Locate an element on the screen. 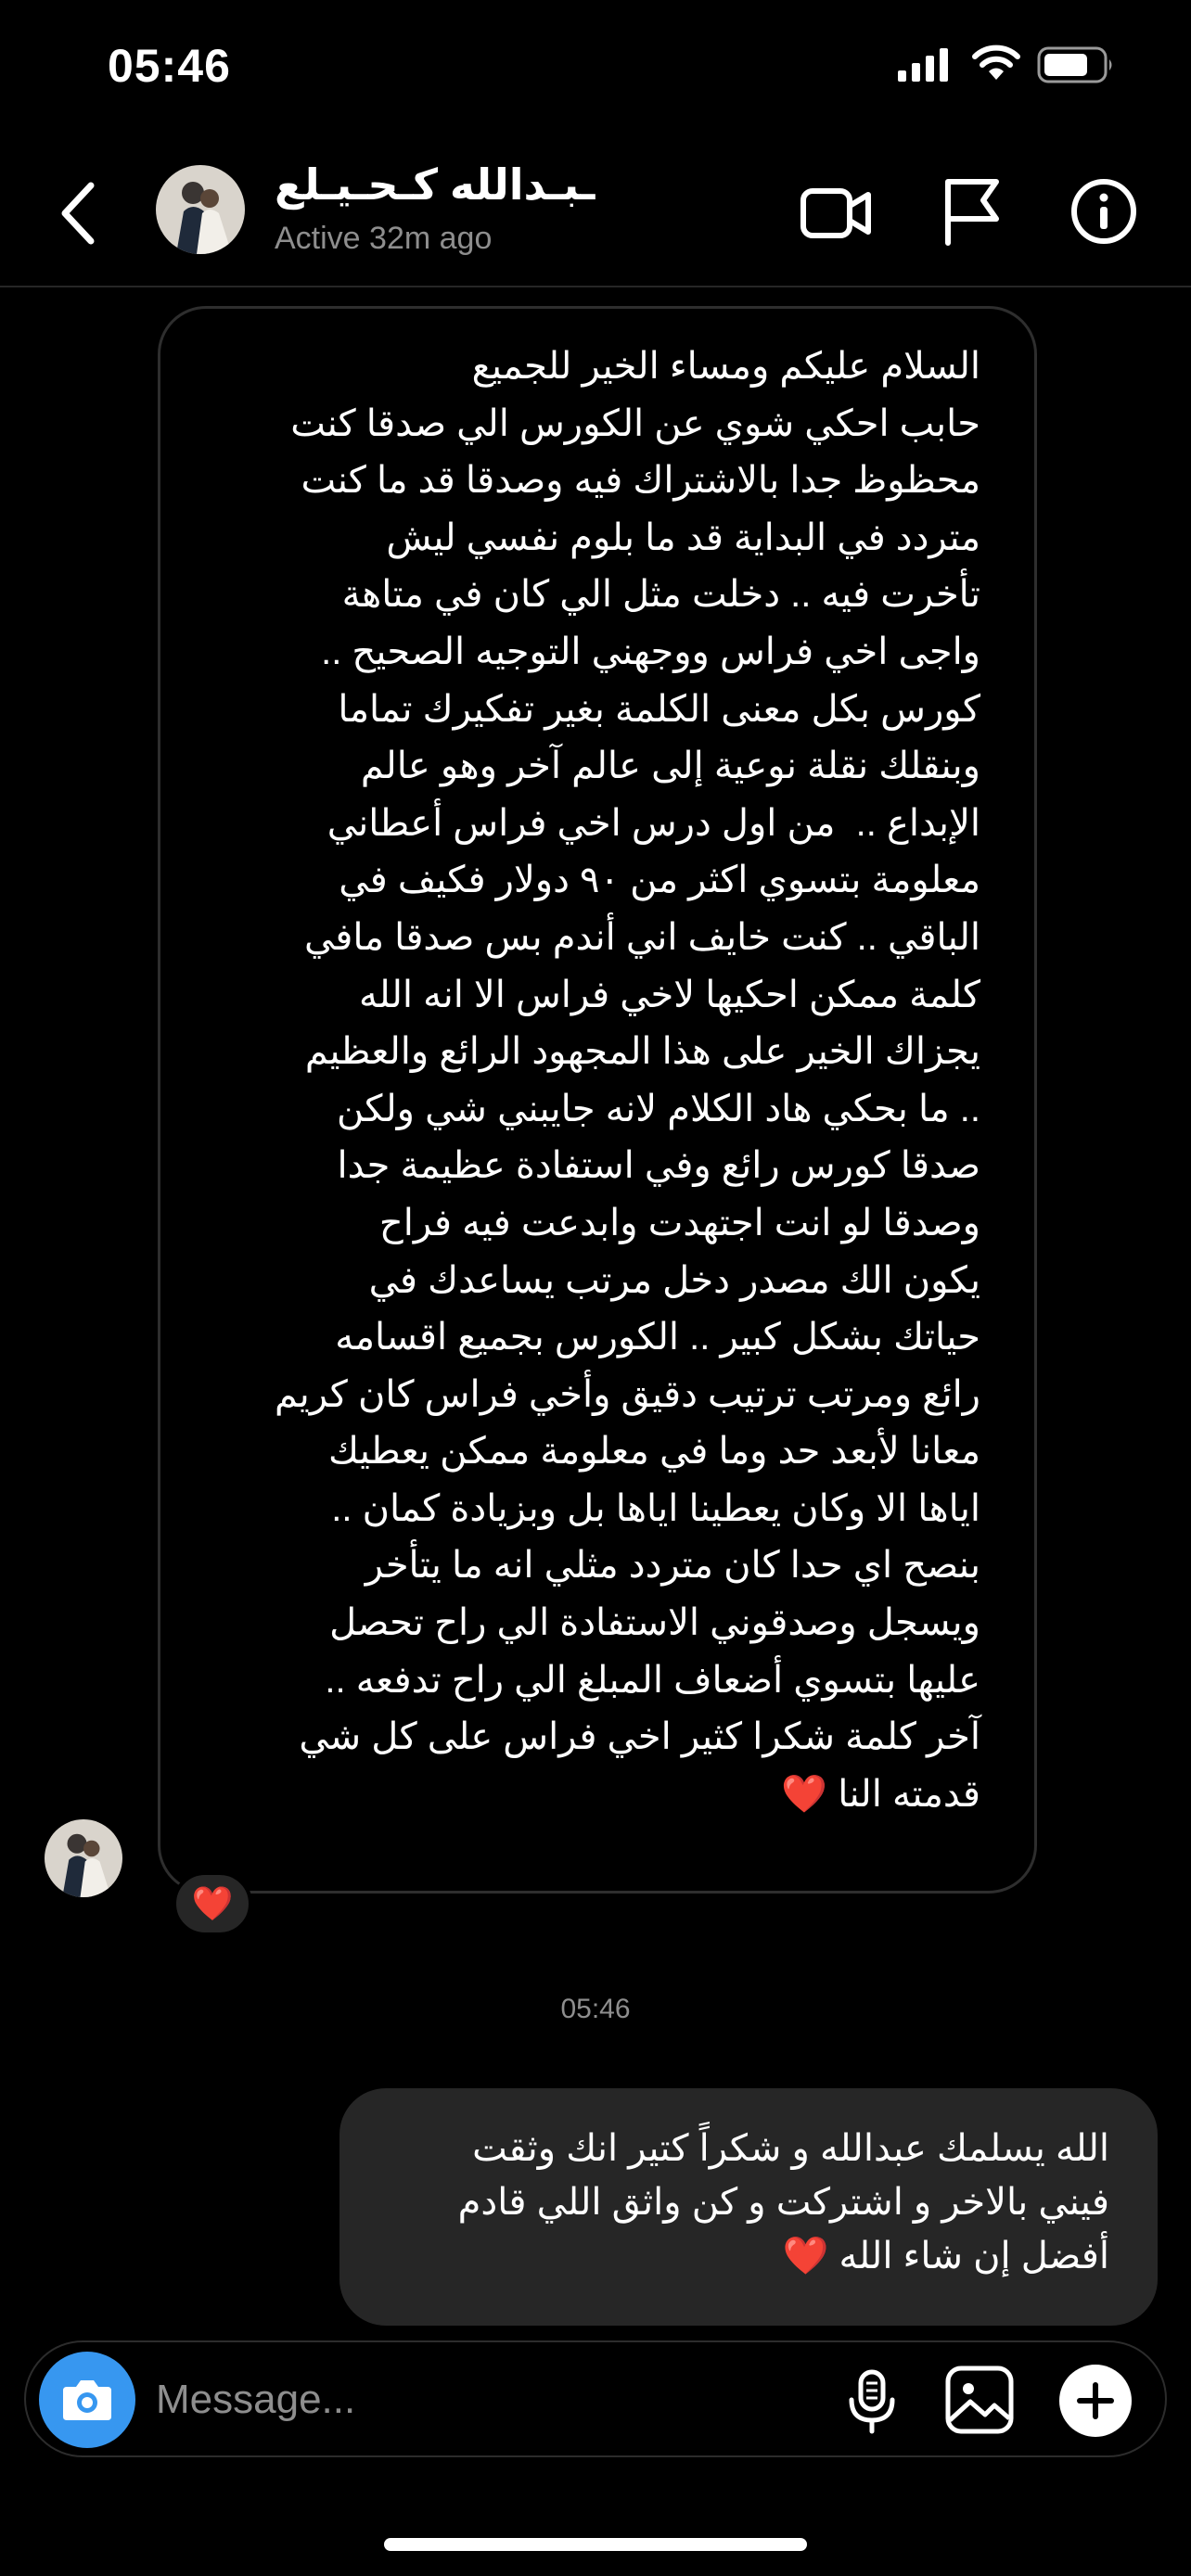 This screenshot has width=1191, height=2576. message-line: قدمته النا is located at coordinates (909, 1794).